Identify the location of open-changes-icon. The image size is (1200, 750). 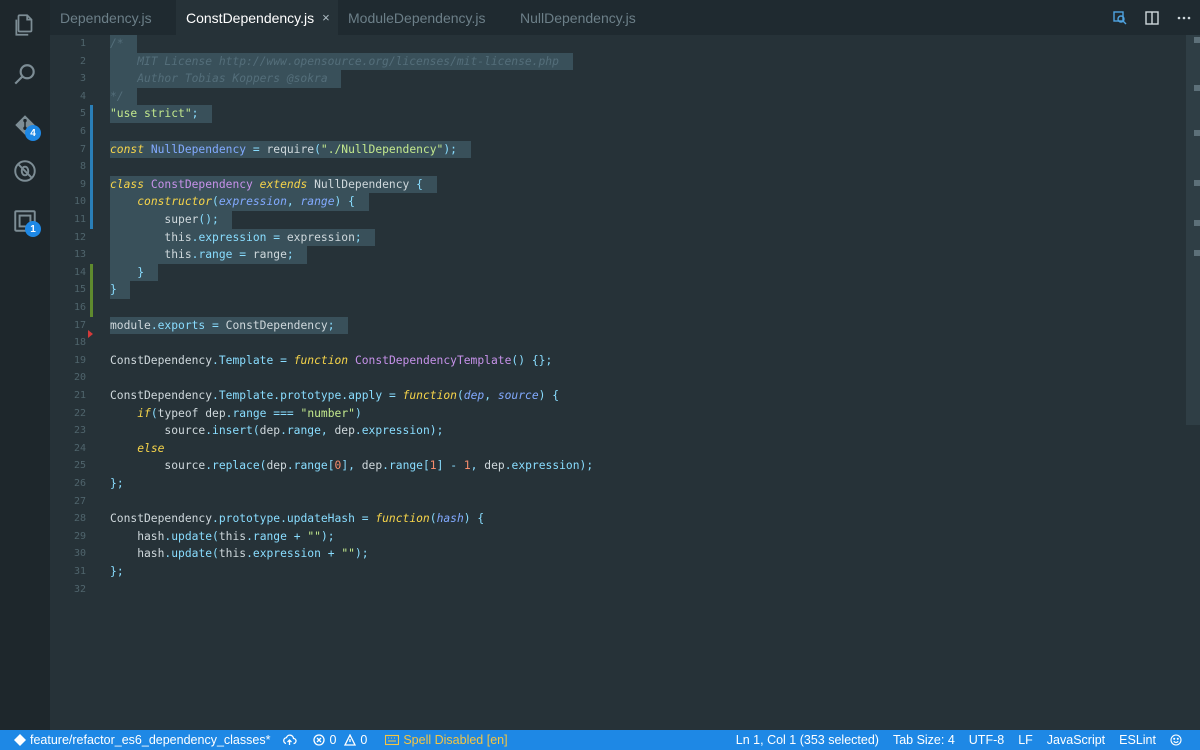
(1120, 17).